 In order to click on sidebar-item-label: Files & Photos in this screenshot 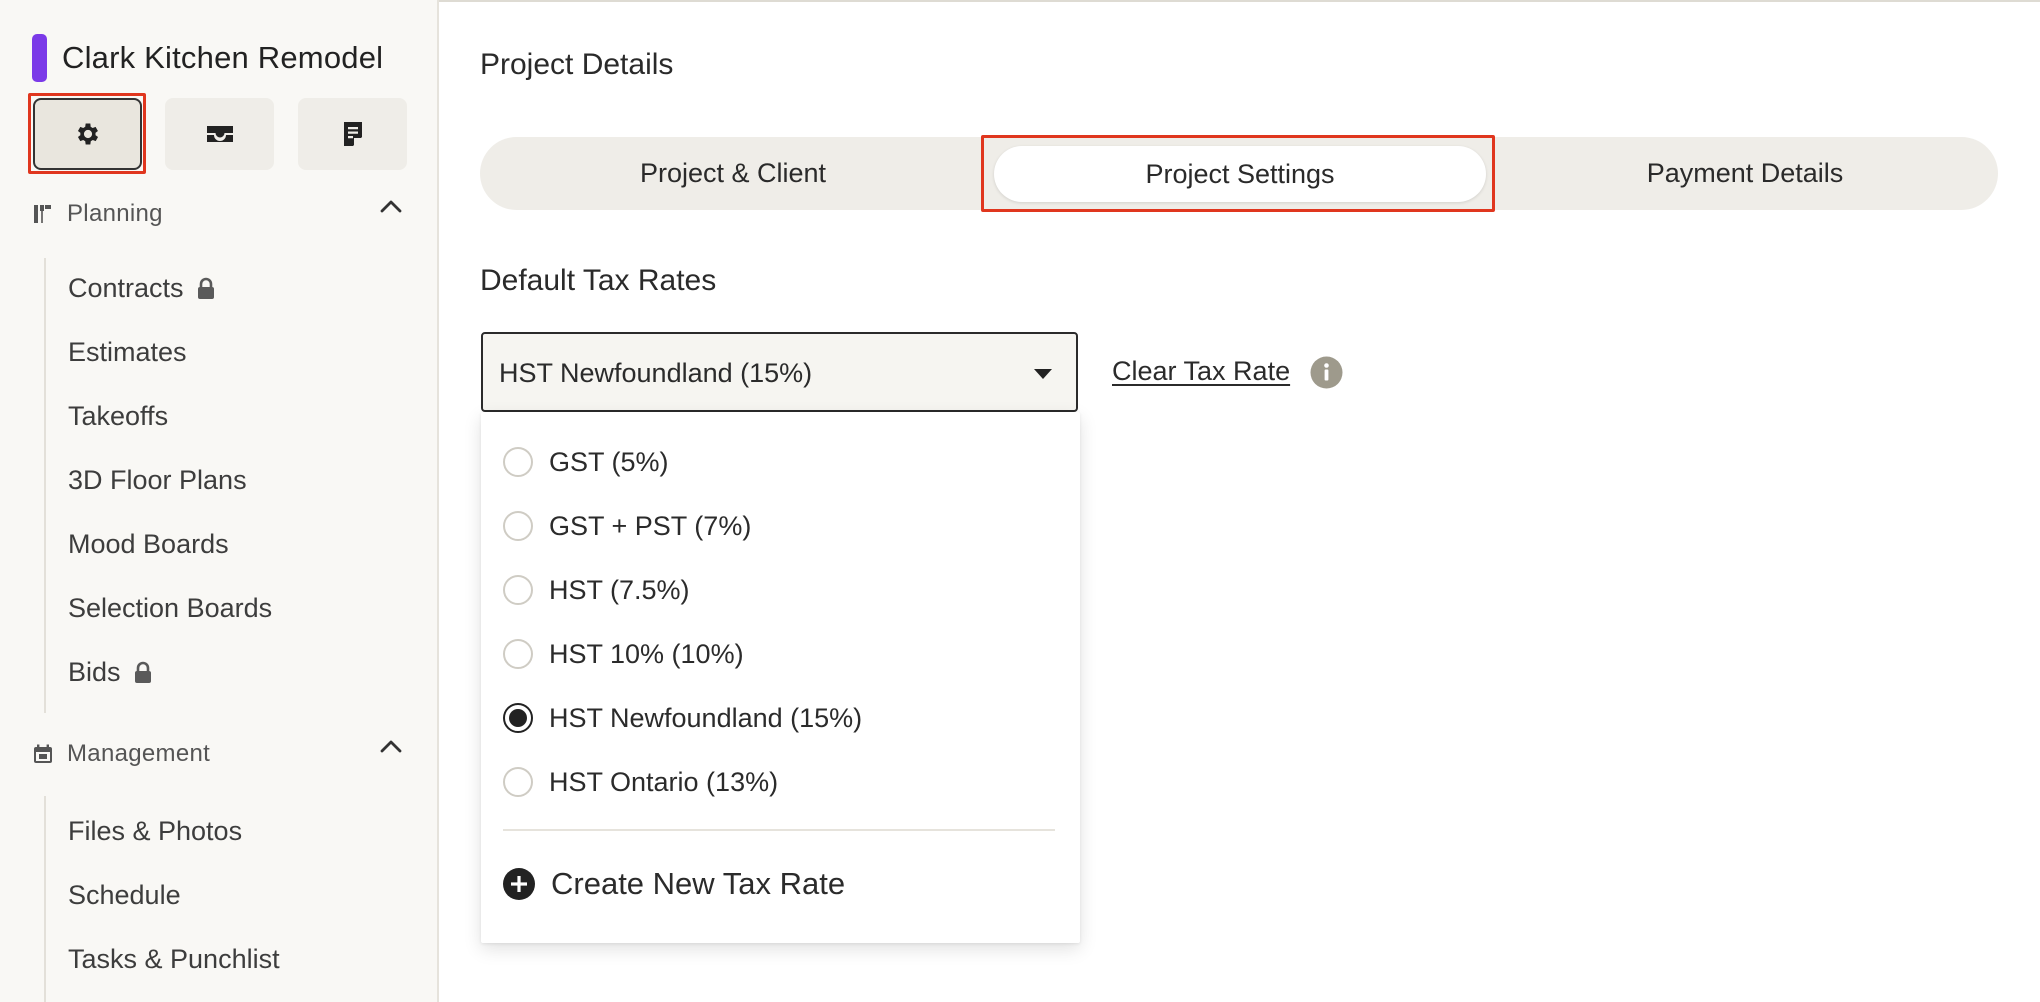, I will do `click(155, 831)`.